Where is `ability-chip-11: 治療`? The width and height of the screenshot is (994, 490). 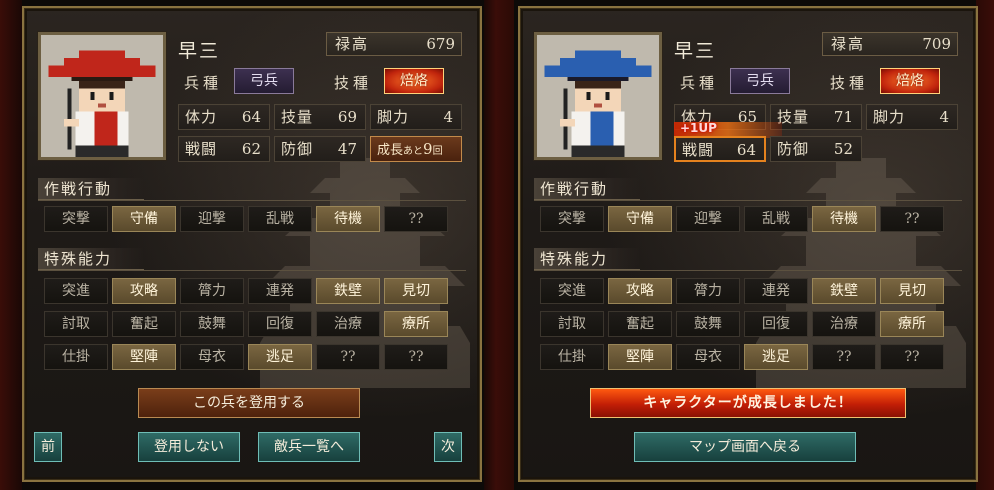
ability-chip-11: 治療 is located at coordinates (348, 324).